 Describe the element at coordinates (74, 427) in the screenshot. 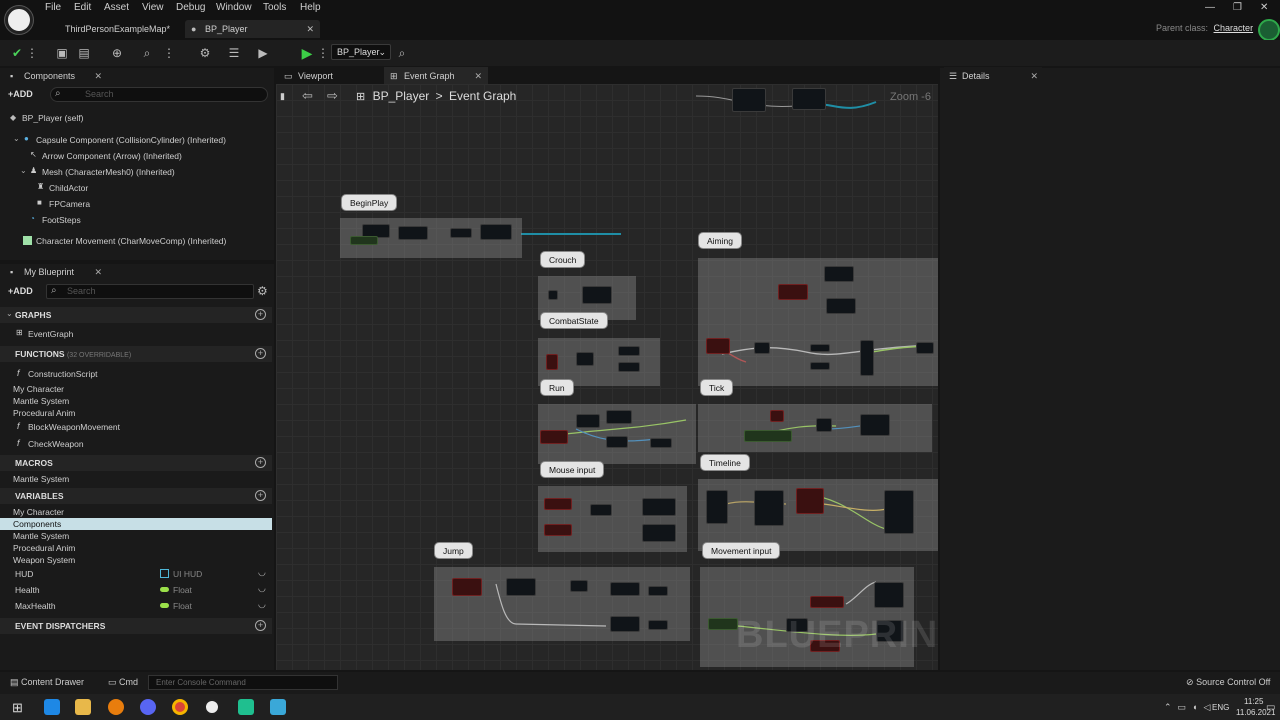

I see `function-block-weapon-movement: BlockWeaponMovement` at that location.